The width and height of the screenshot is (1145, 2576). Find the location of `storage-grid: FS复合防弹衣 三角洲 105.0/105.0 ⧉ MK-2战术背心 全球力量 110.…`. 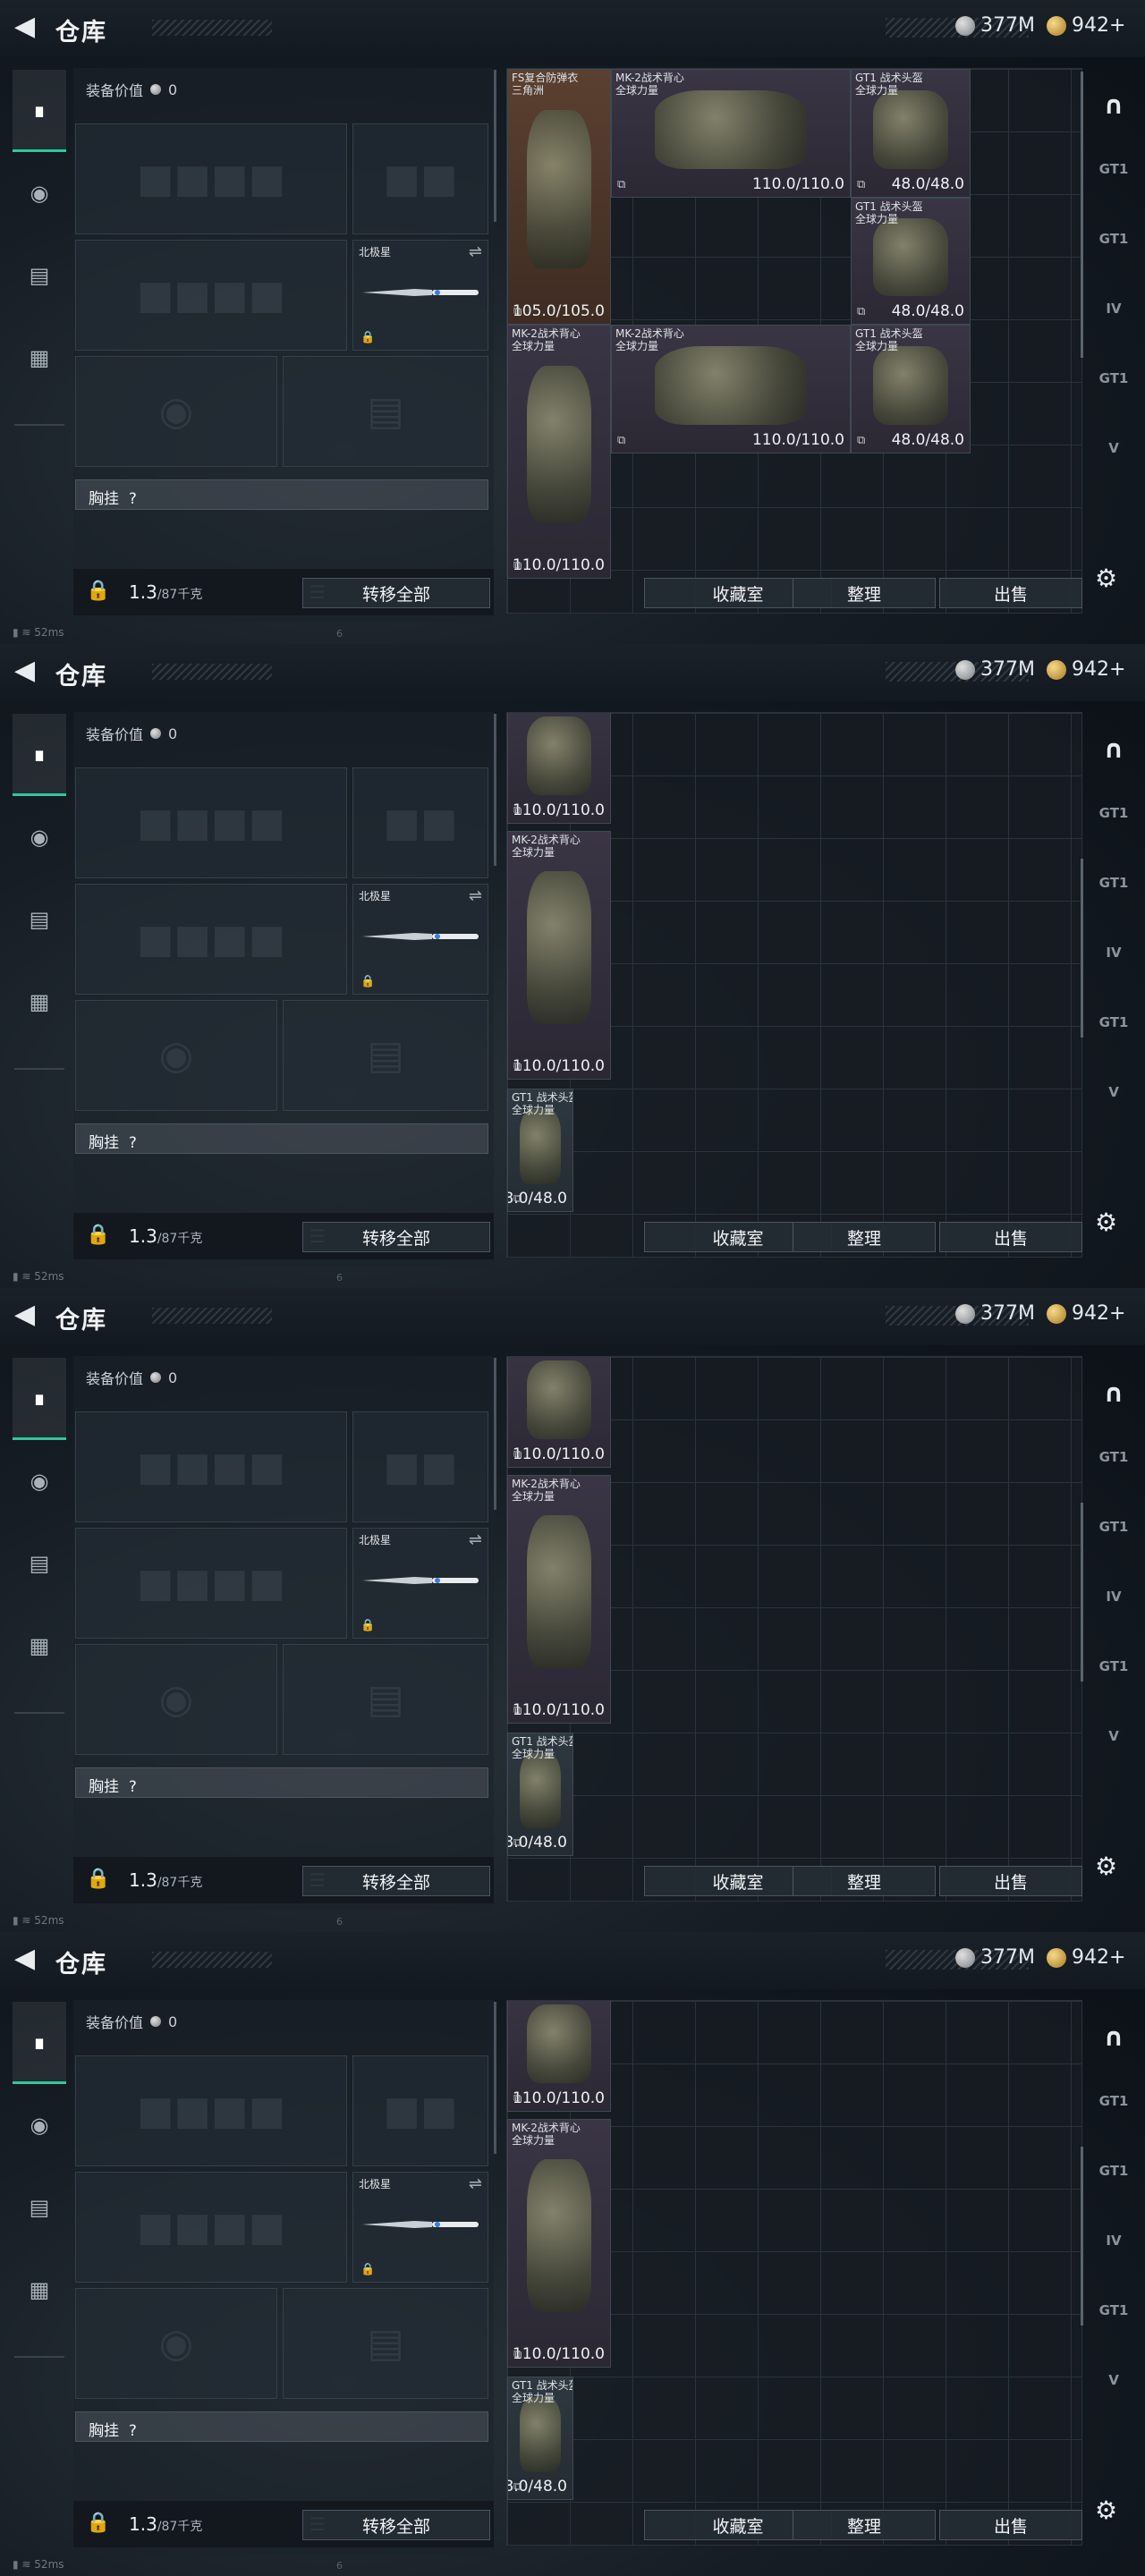

storage-grid: FS复合防弹衣 三角洲 105.0/105.0 ⧉ MK-2战术背心 全球力量 110.… is located at coordinates (794, 341).